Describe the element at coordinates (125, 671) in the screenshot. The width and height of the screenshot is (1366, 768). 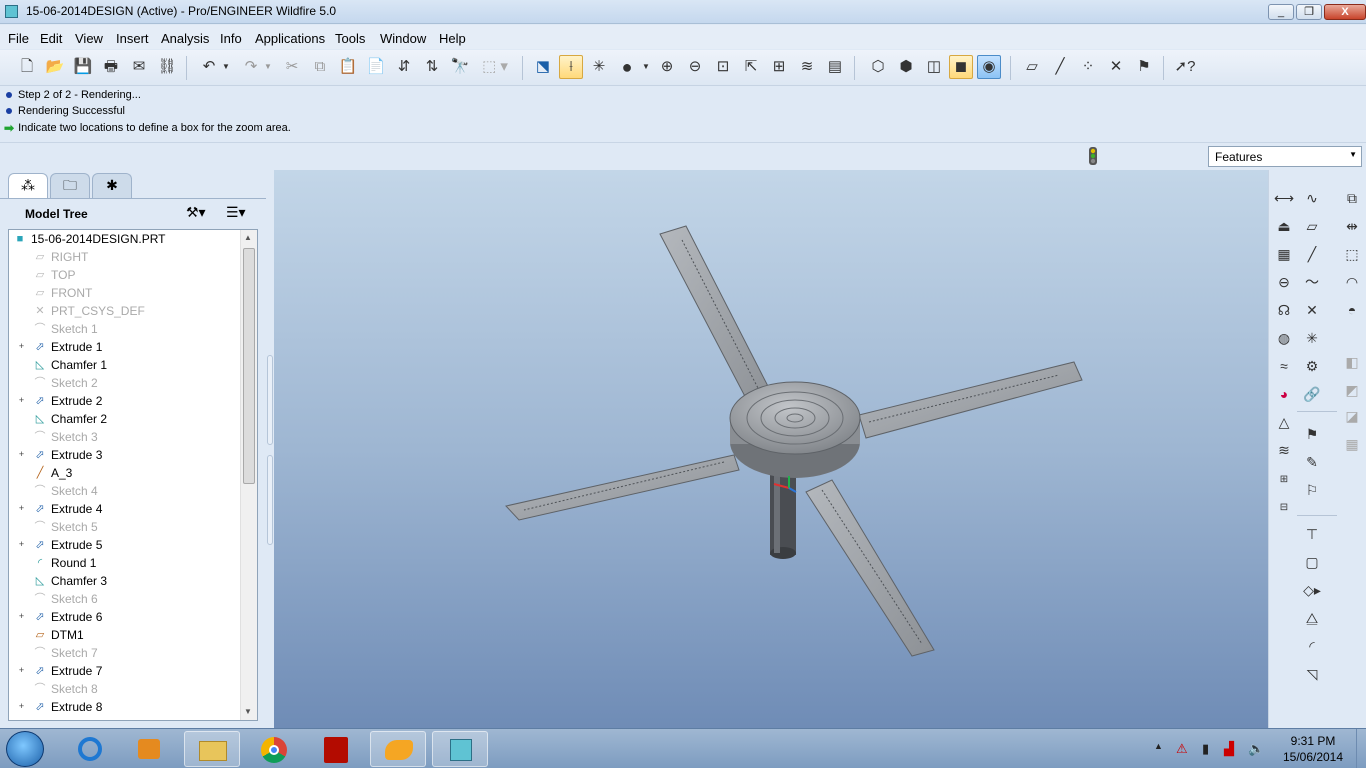
I see `tree-item: + ⬀ Extrude 7` at that location.